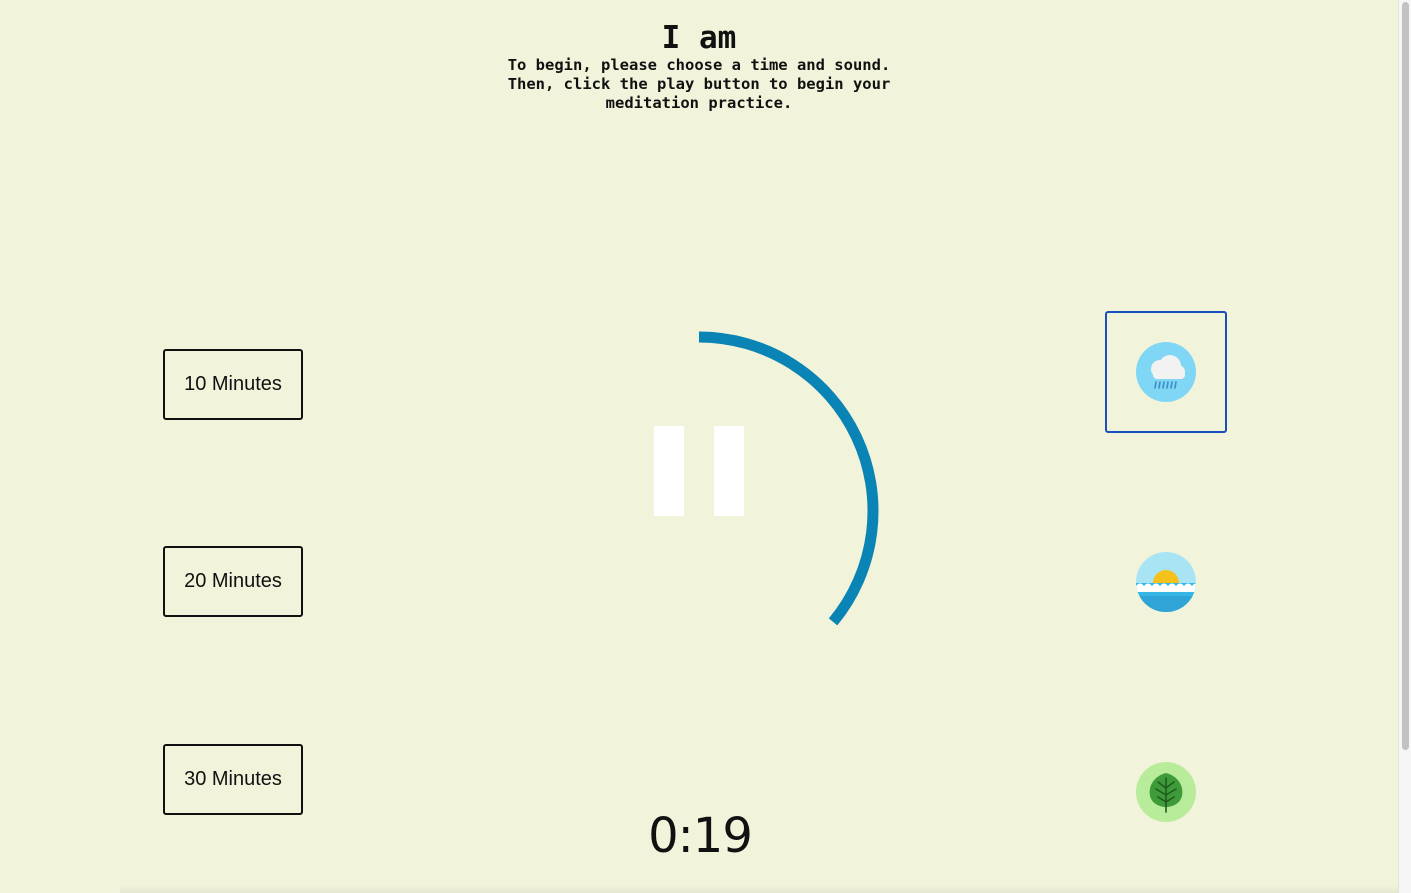 The width and height of the screenshot is (1411, 893). What do you see at coordinates (788, 478) in the screenshot?
I see `progress-ring` at bounding box center [788, 478].